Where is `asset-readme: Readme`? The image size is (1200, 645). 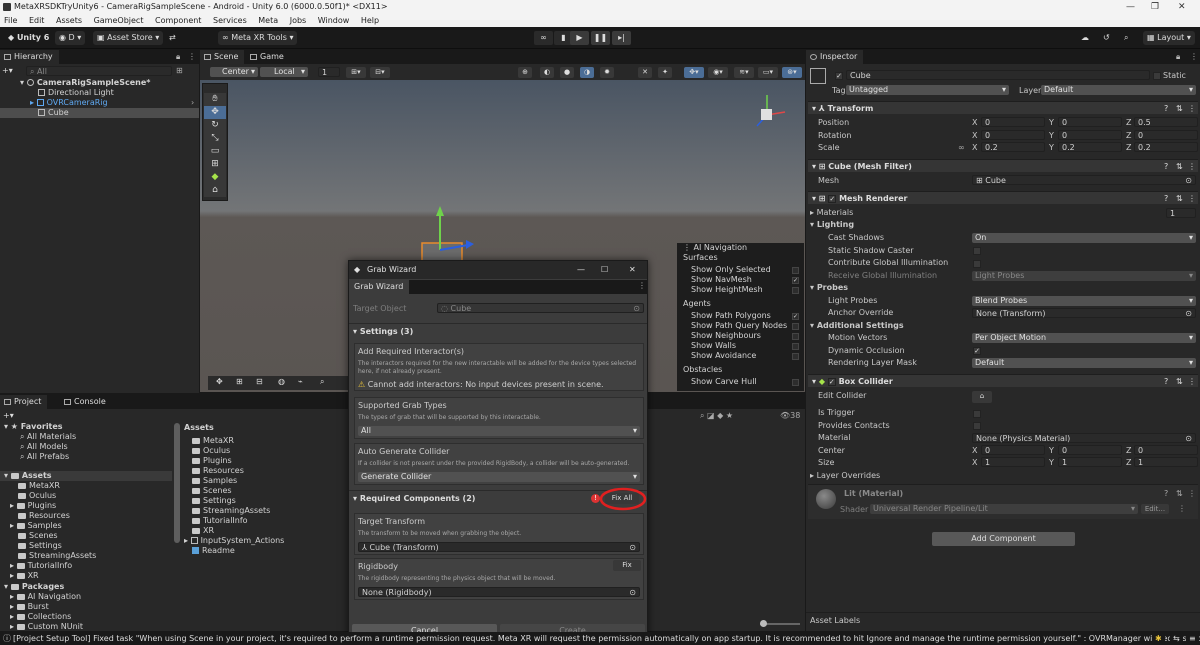
asset-readme: Readme is located at coordinates (213, 551).